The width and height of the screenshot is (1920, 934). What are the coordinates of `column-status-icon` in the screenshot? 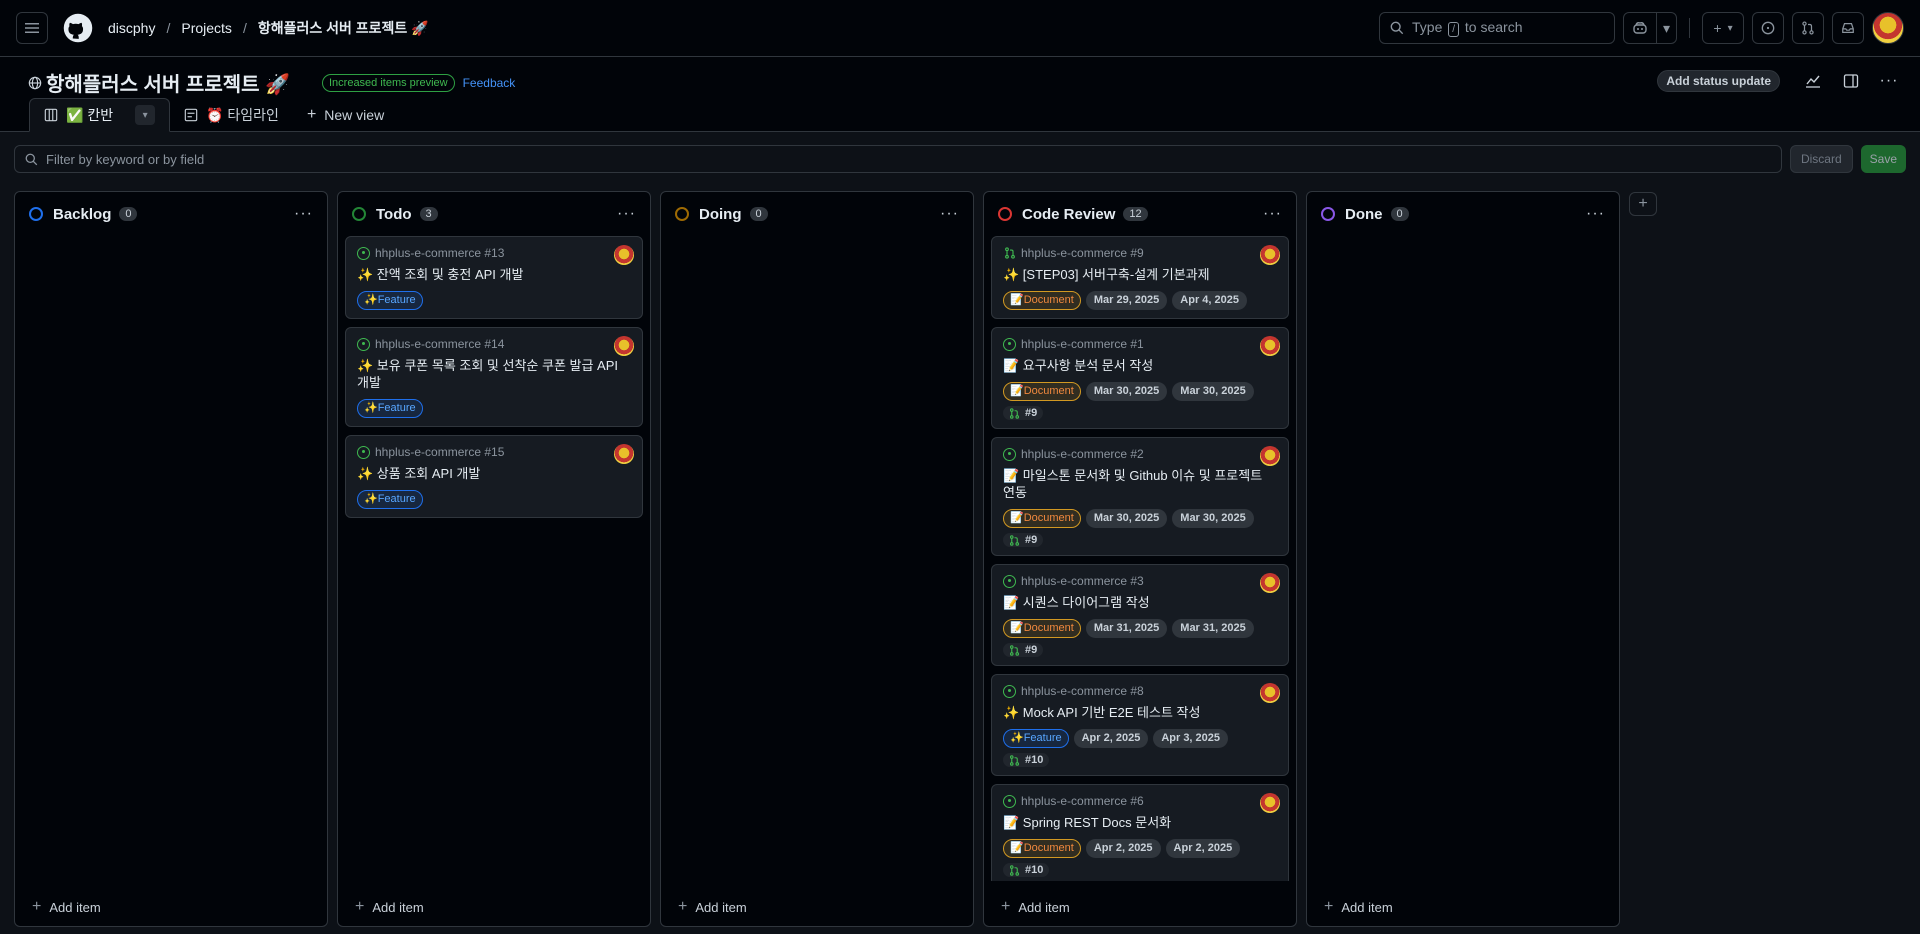 It's located at (1328, 214).